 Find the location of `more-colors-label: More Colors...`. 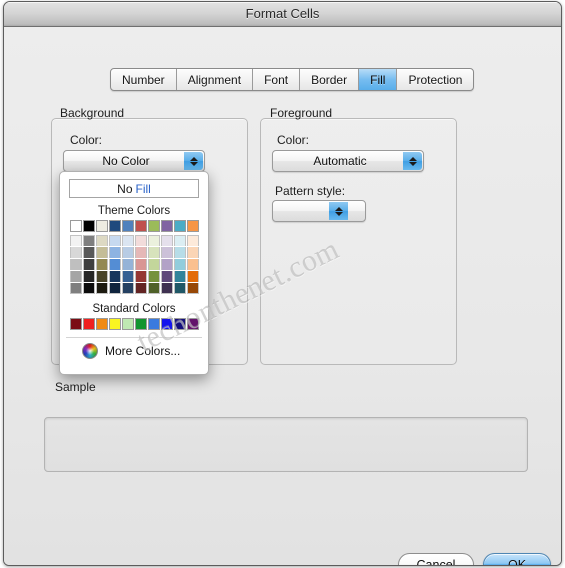

more-colors-label: More Colors... is located at coordinates (143, 351).